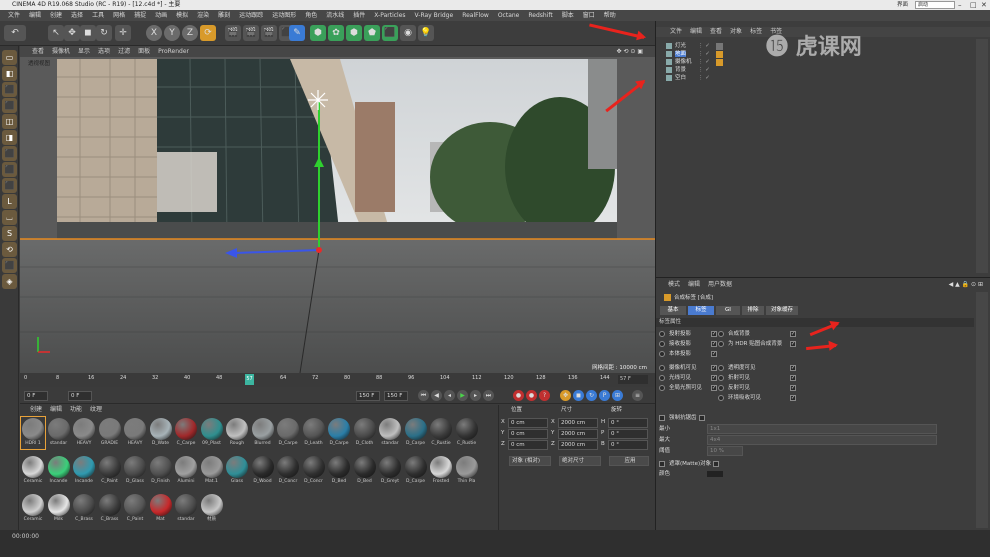  I want to click on toolbar-button: ⬟, so click(372, 33).